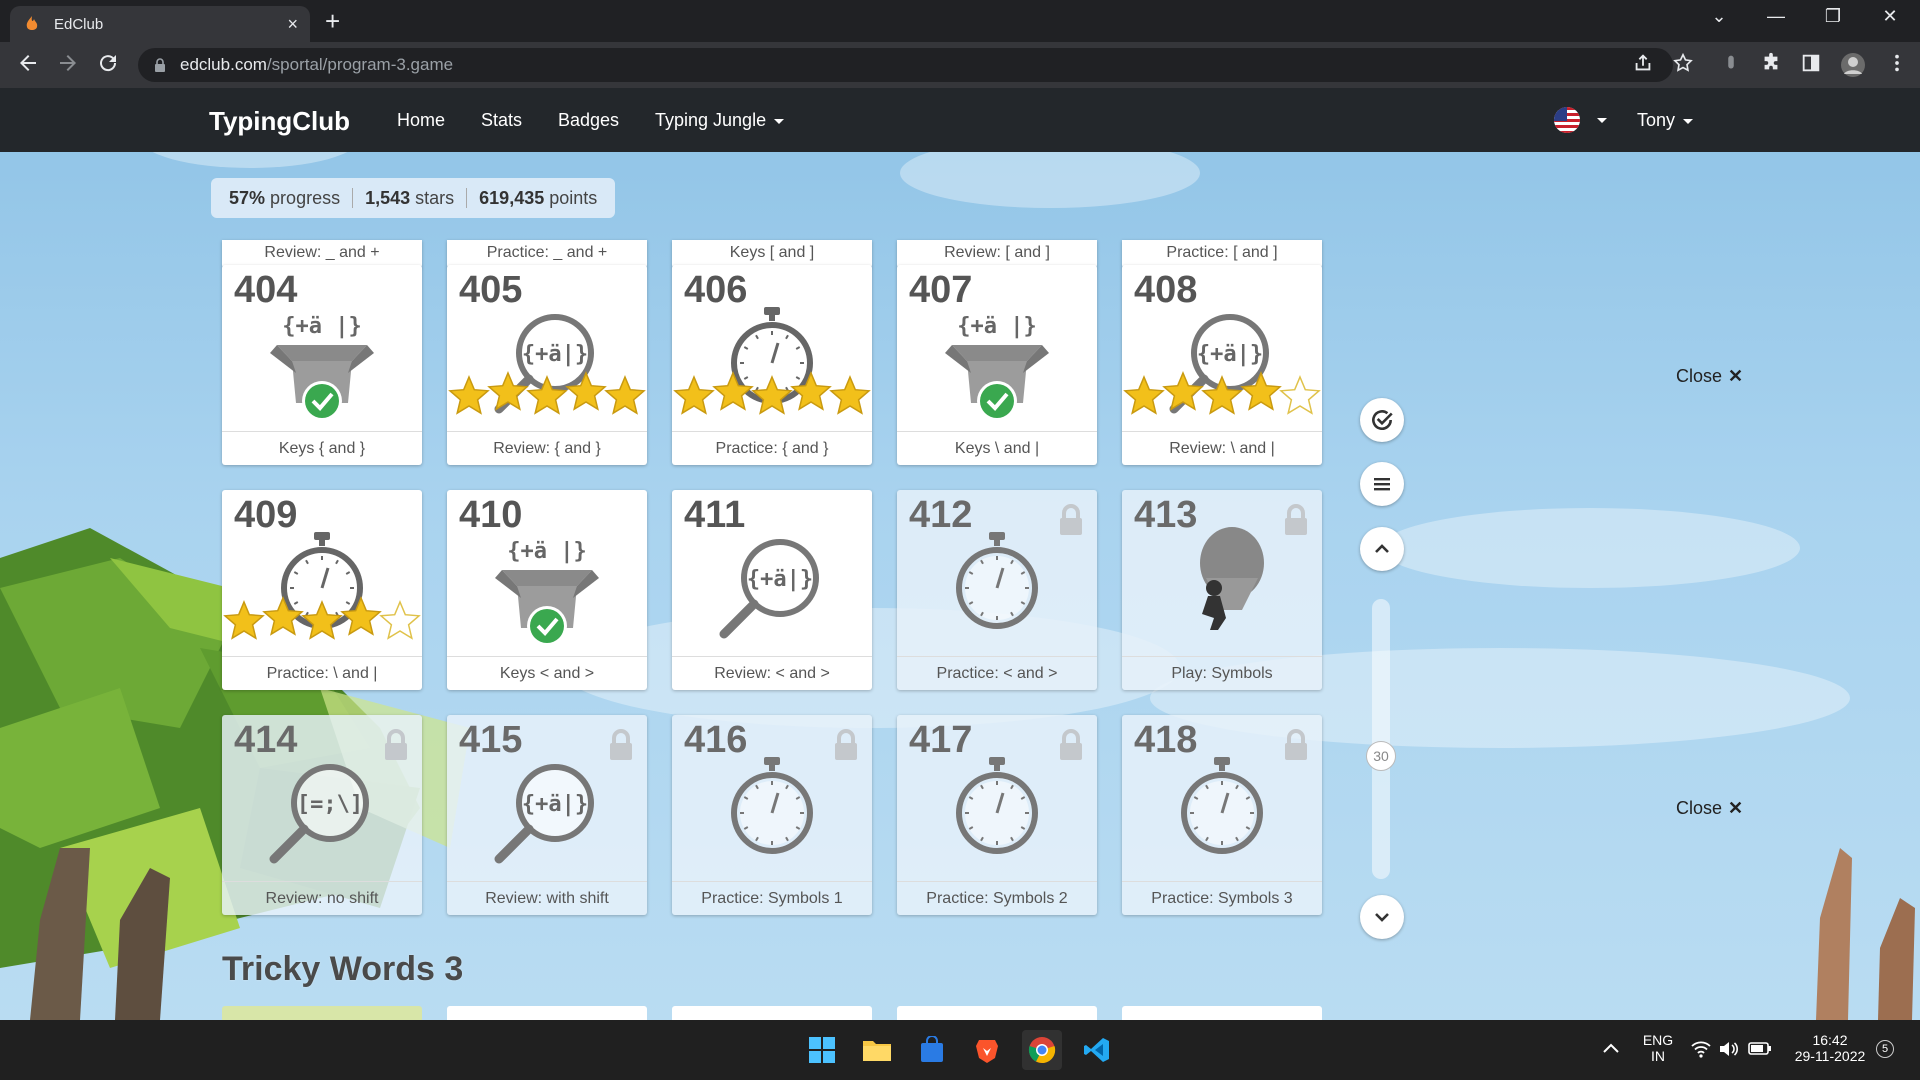  Describe the element at coordinates (279, 121) in the screenshot. I see `brand-logo: TypingClub` at that location.